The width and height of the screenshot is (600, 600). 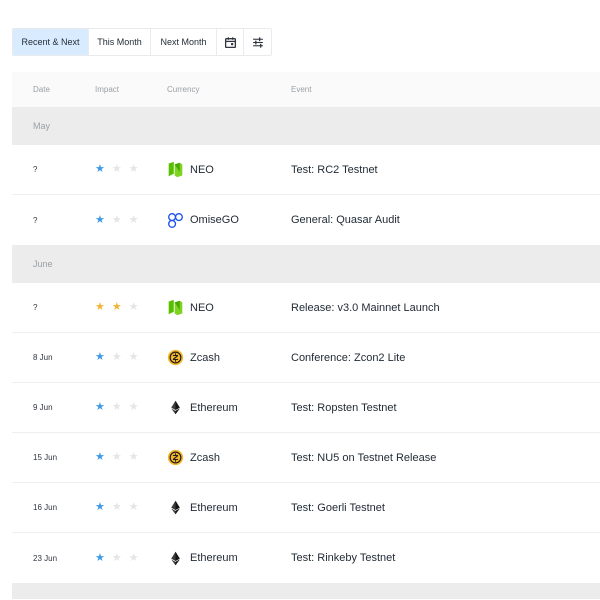 What do you see at coordinates (51, 42) in the screenshot?
I see `tab-recent-next: Recent & Next` at bounding box center [51, 42].